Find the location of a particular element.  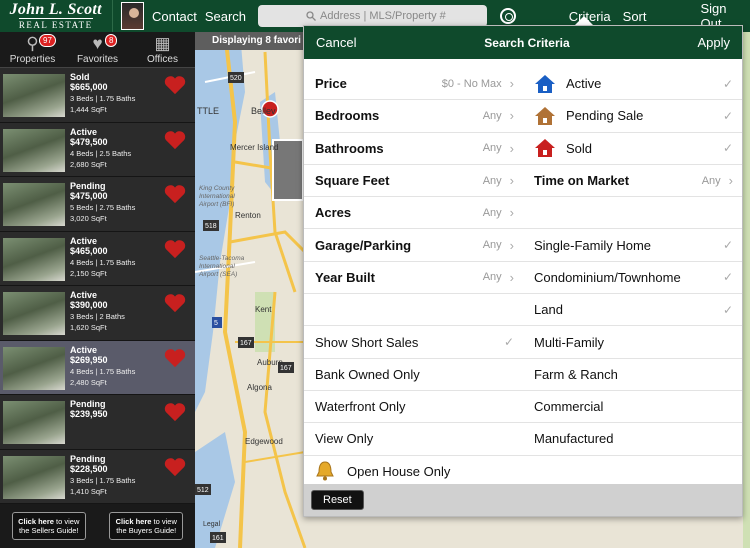

search-link: Search is located at coordinates (225, 16).